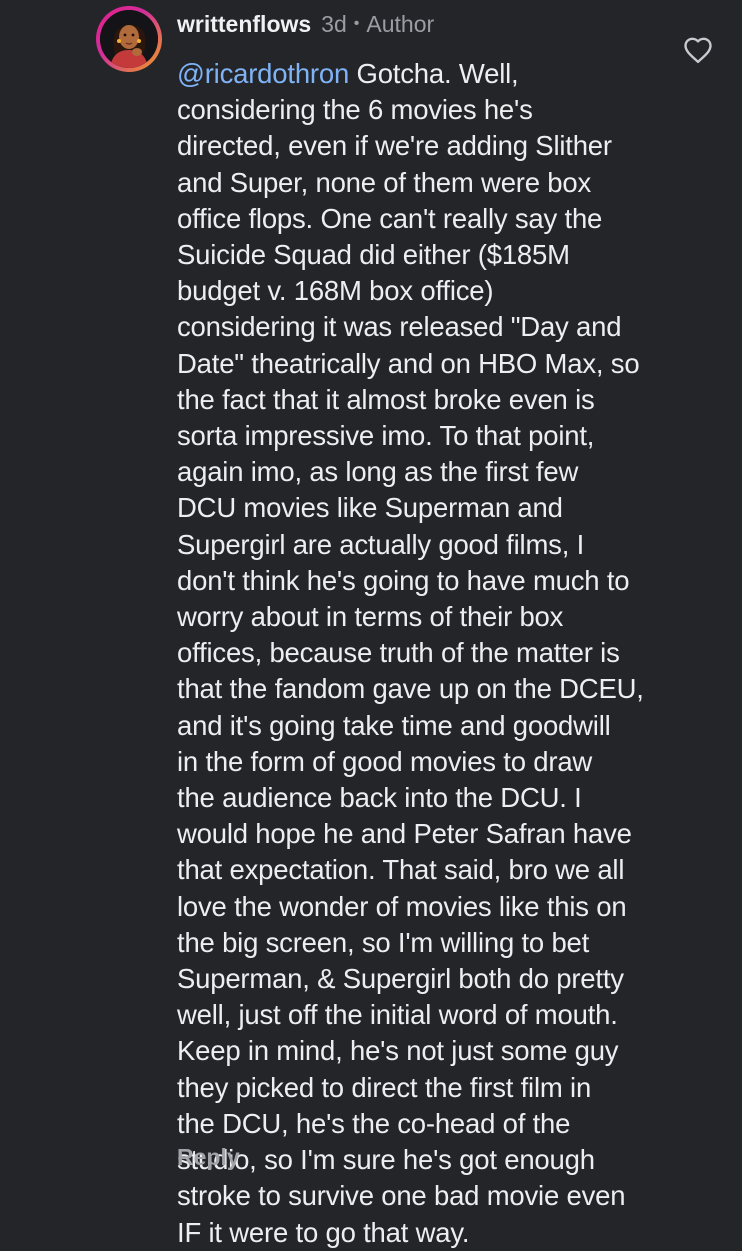  What do you see at coordinates (394, 725) in the screenshot?
I see `comment-line: and it's going take time and goodwill` at bounding box center [394, 725].